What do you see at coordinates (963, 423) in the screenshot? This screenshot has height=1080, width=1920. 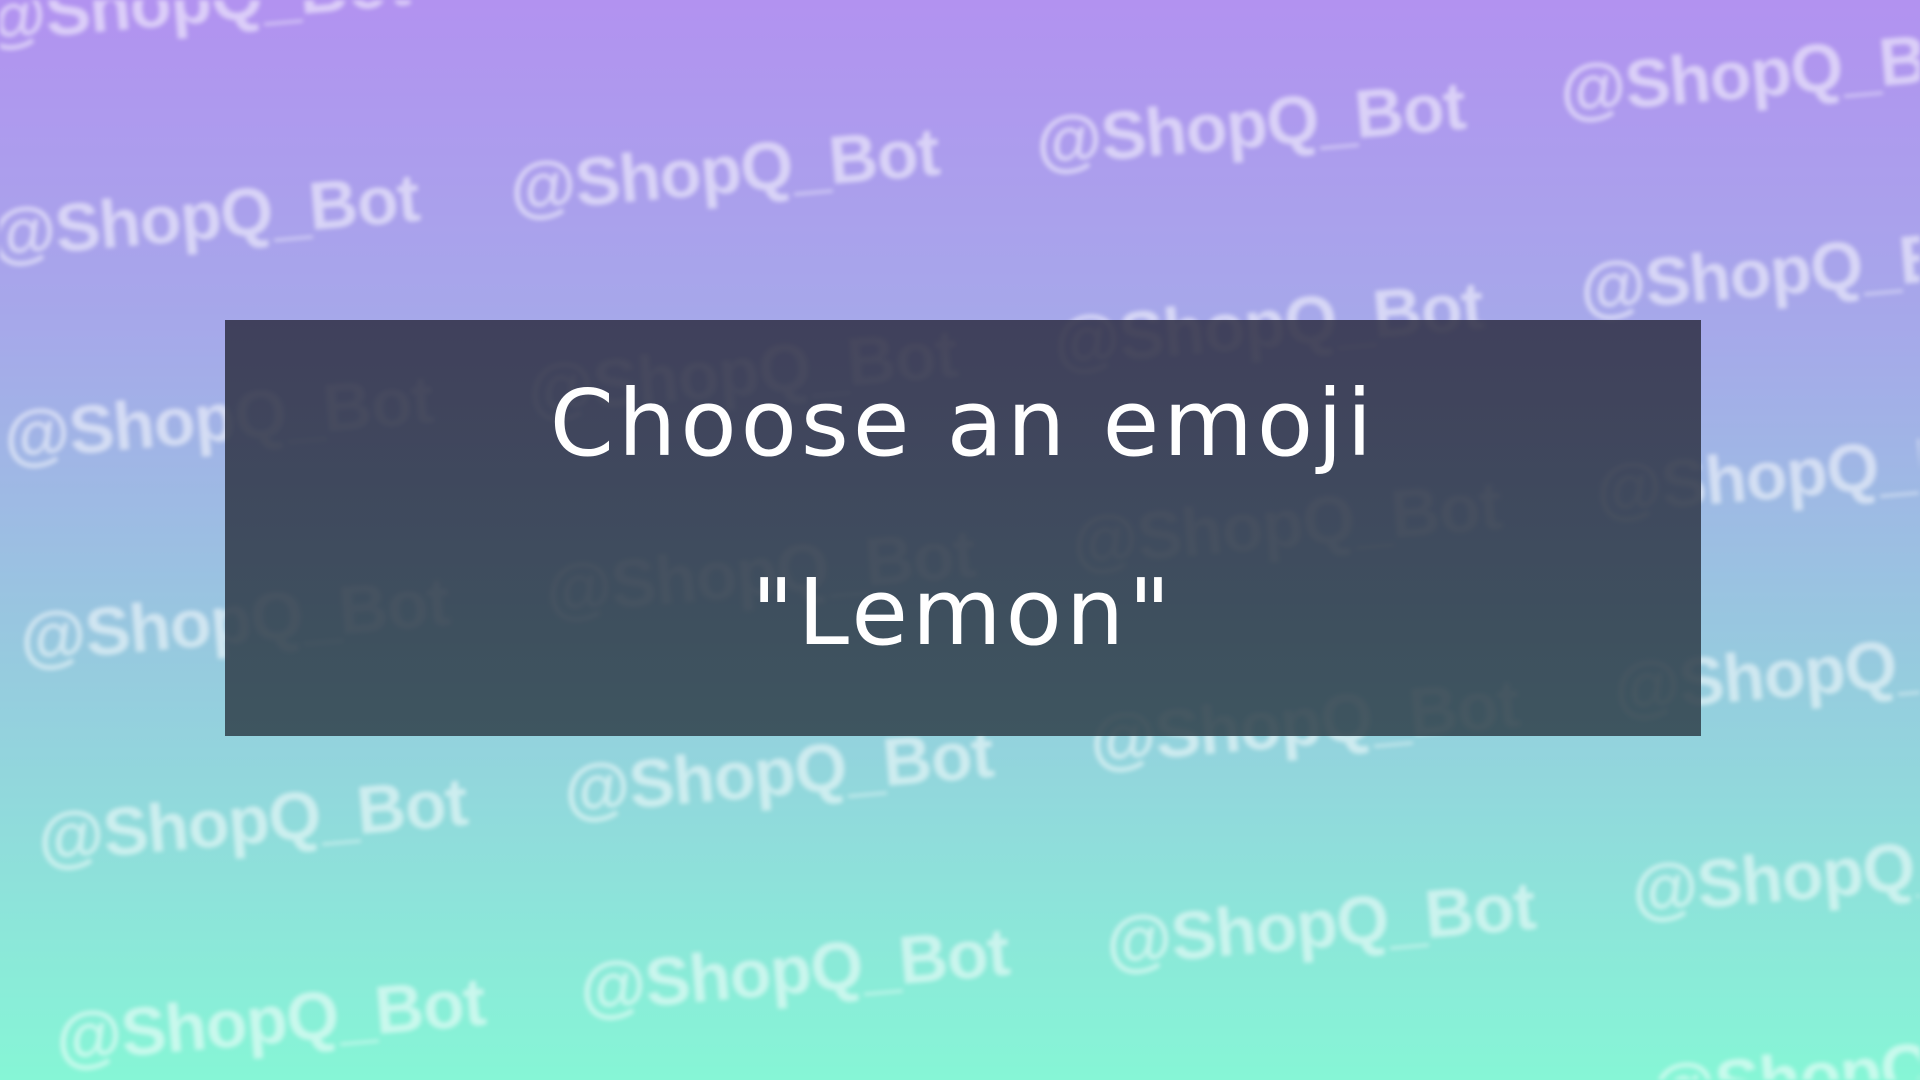 I see `prompt-title: Choose an emoji` at bounding box center [963, 423].